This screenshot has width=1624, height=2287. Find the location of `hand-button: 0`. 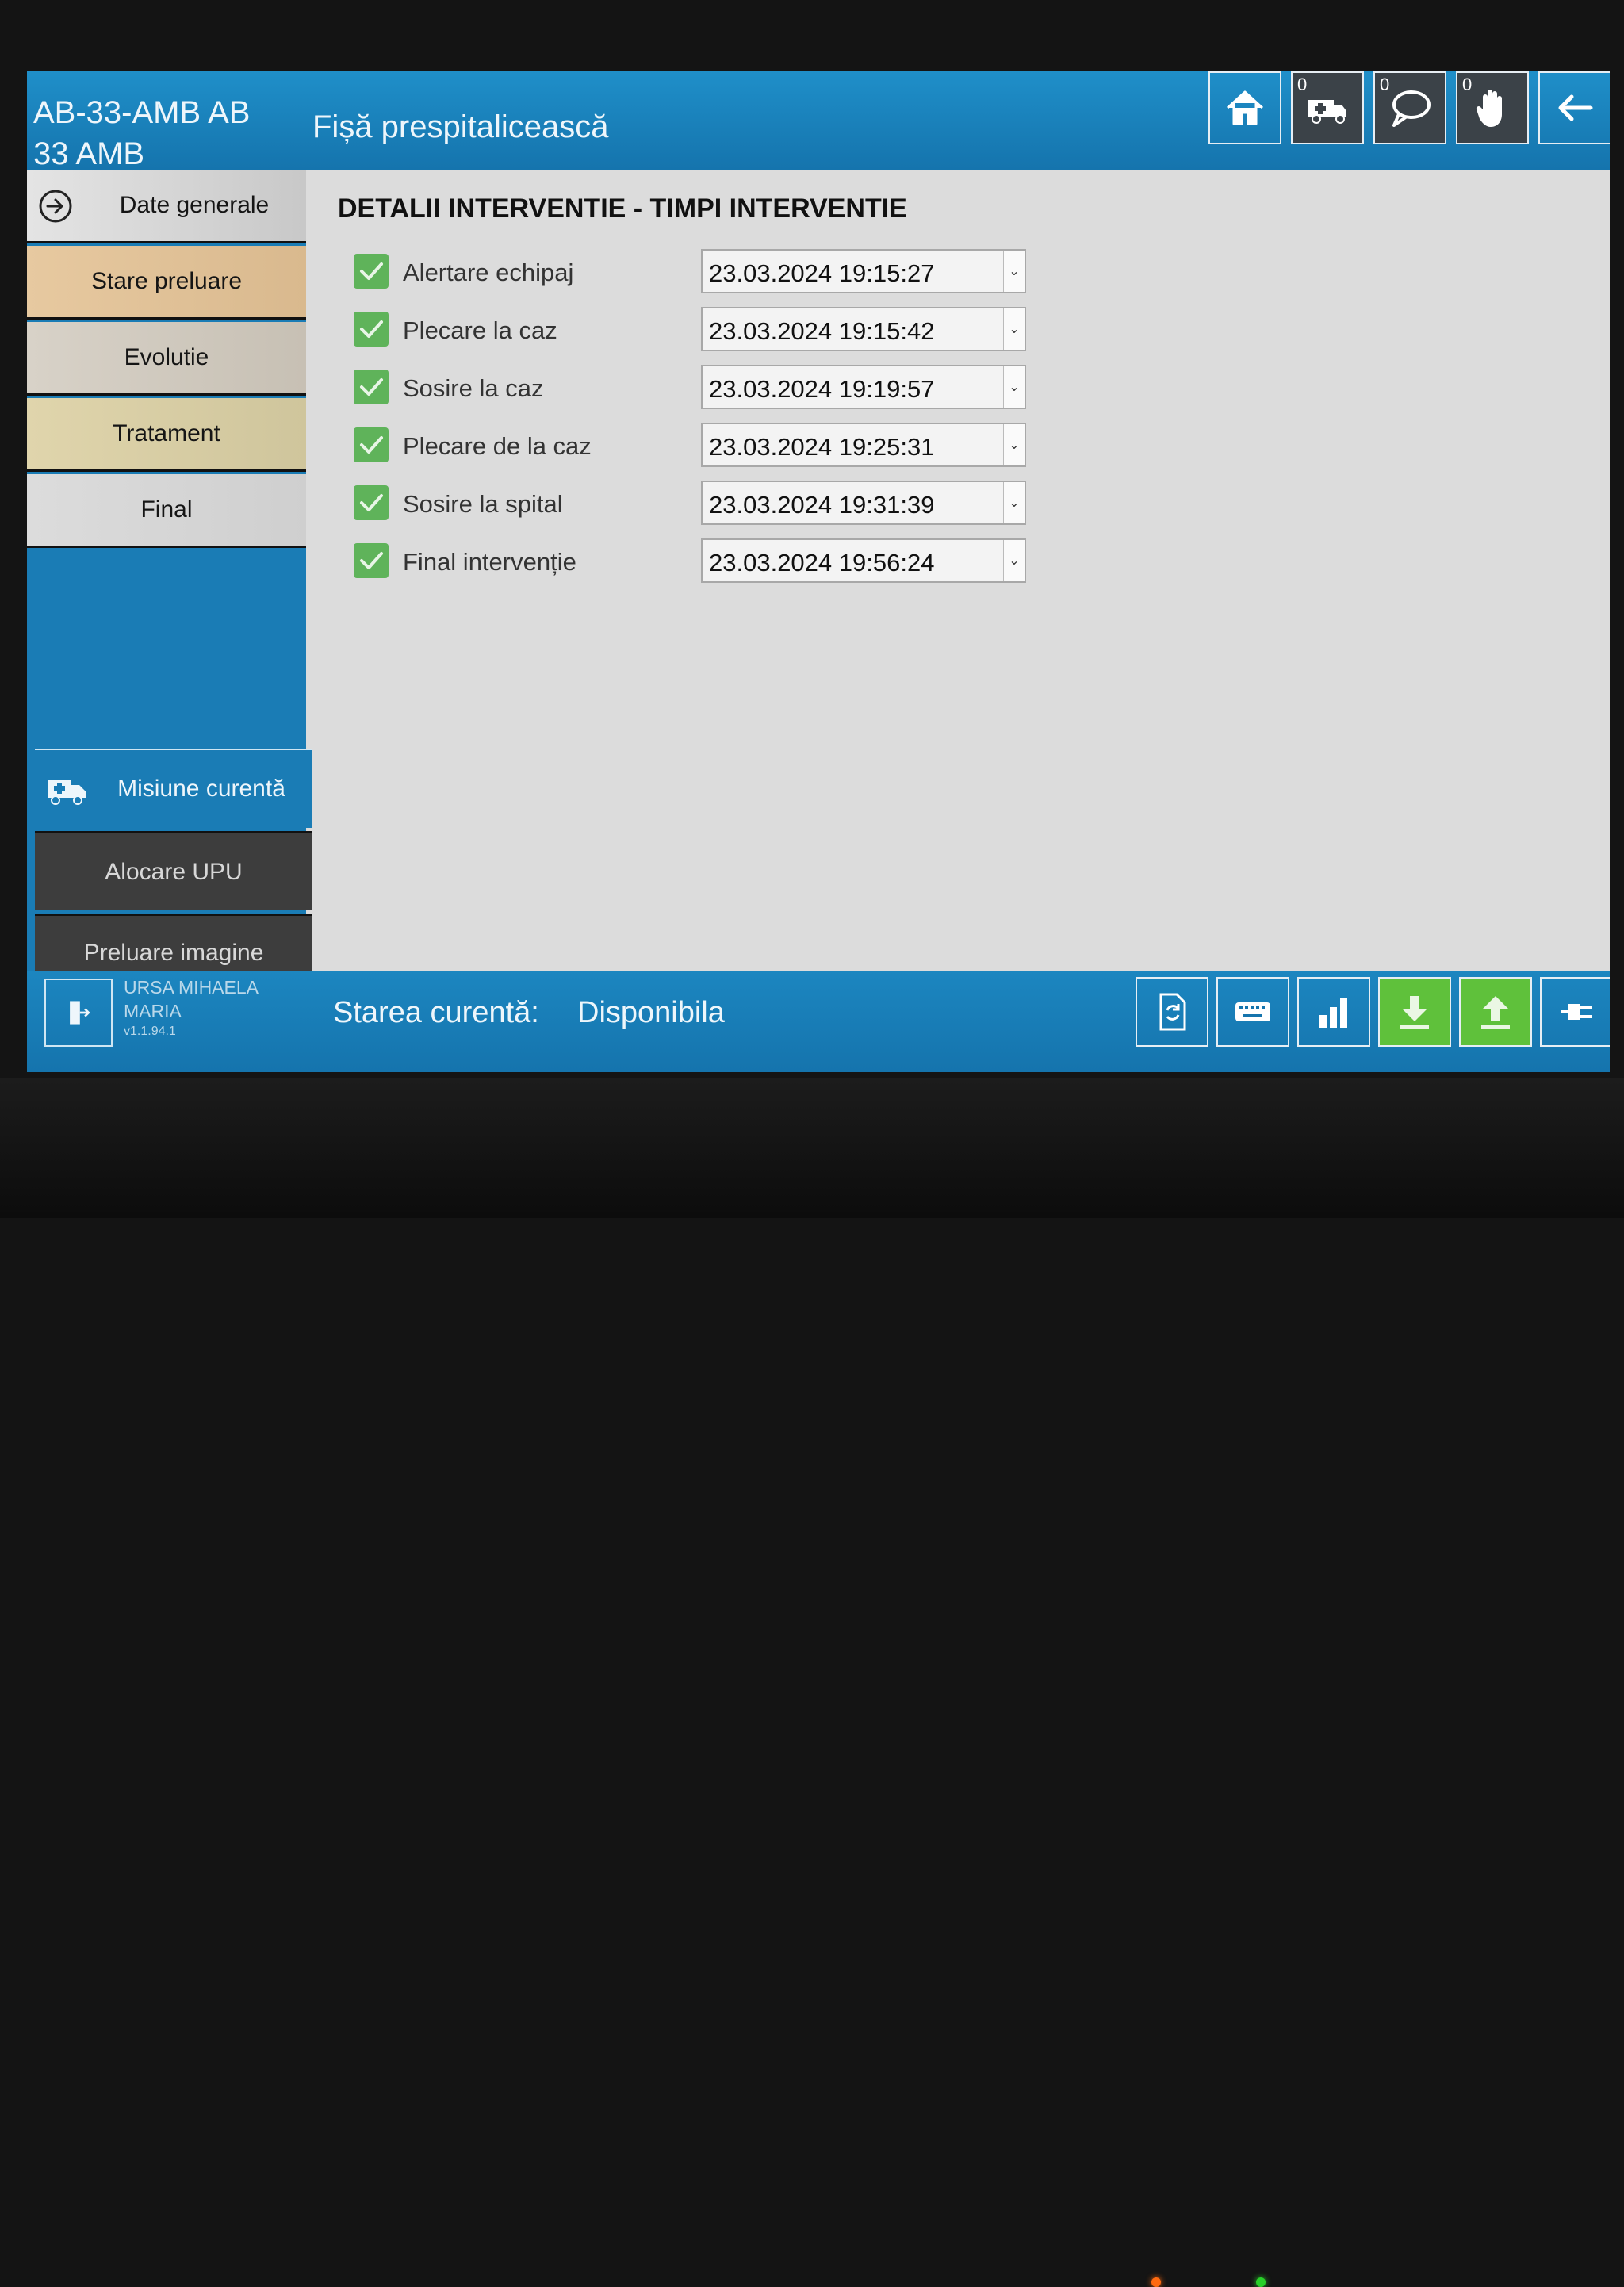

hand-button: 0 is located at coordinates (1492, 107).